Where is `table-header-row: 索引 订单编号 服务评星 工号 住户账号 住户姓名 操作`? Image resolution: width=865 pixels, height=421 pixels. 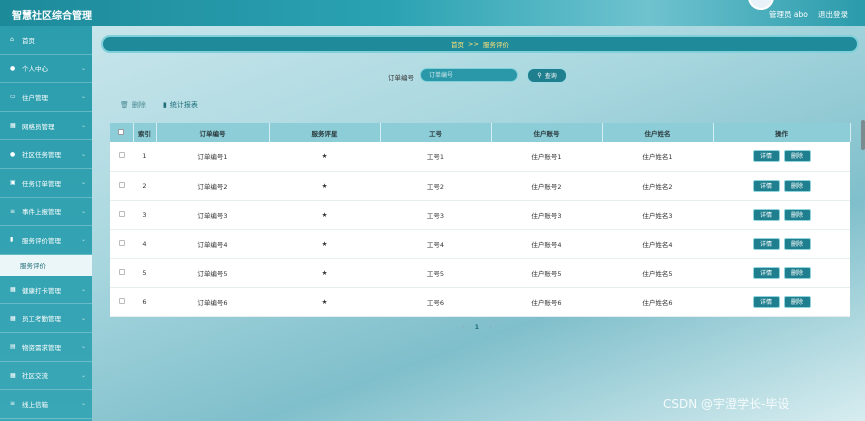
table-header-row: 索引 订单编号 服务评星 工号 住户账号 住户姓名 操作 is located at coordinates (480, 132).